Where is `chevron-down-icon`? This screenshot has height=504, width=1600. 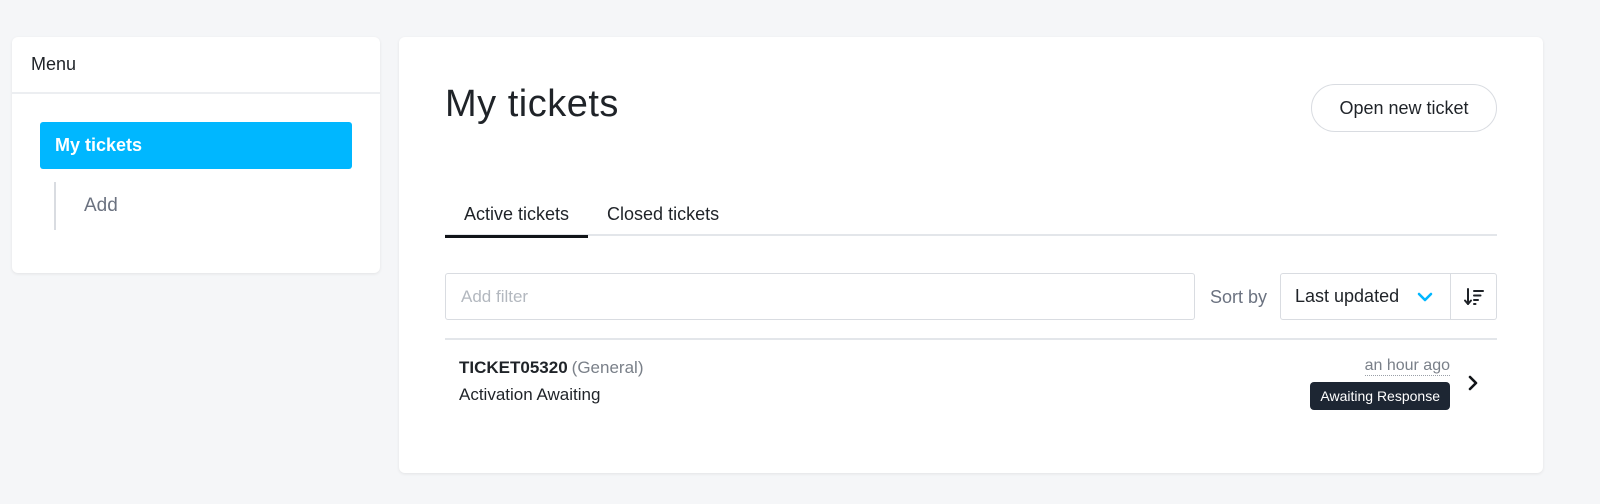 chevron-down-icon is located at coordinates (1425, 297).